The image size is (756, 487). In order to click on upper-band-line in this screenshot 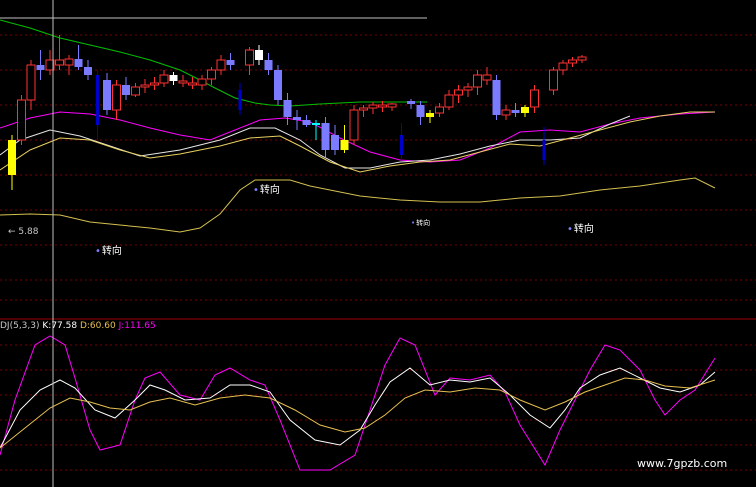, I will do `click(213, 63)`.